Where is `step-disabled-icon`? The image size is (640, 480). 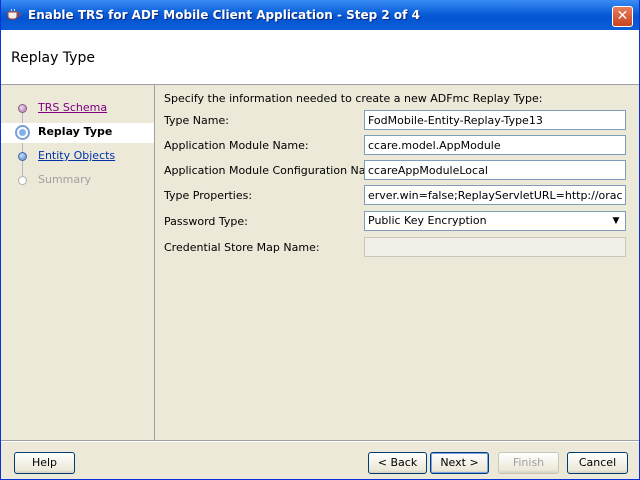
step-disabled-icon is located at coordinates (22, 180).